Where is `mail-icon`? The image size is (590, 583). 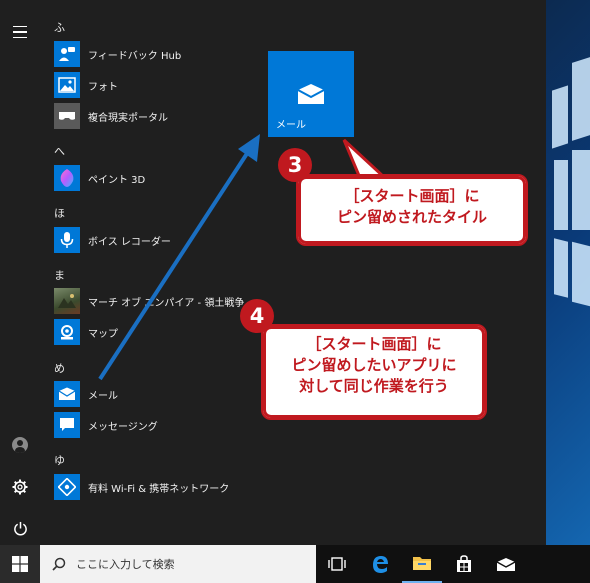 mail-icon is located at coordinates (506, 564).